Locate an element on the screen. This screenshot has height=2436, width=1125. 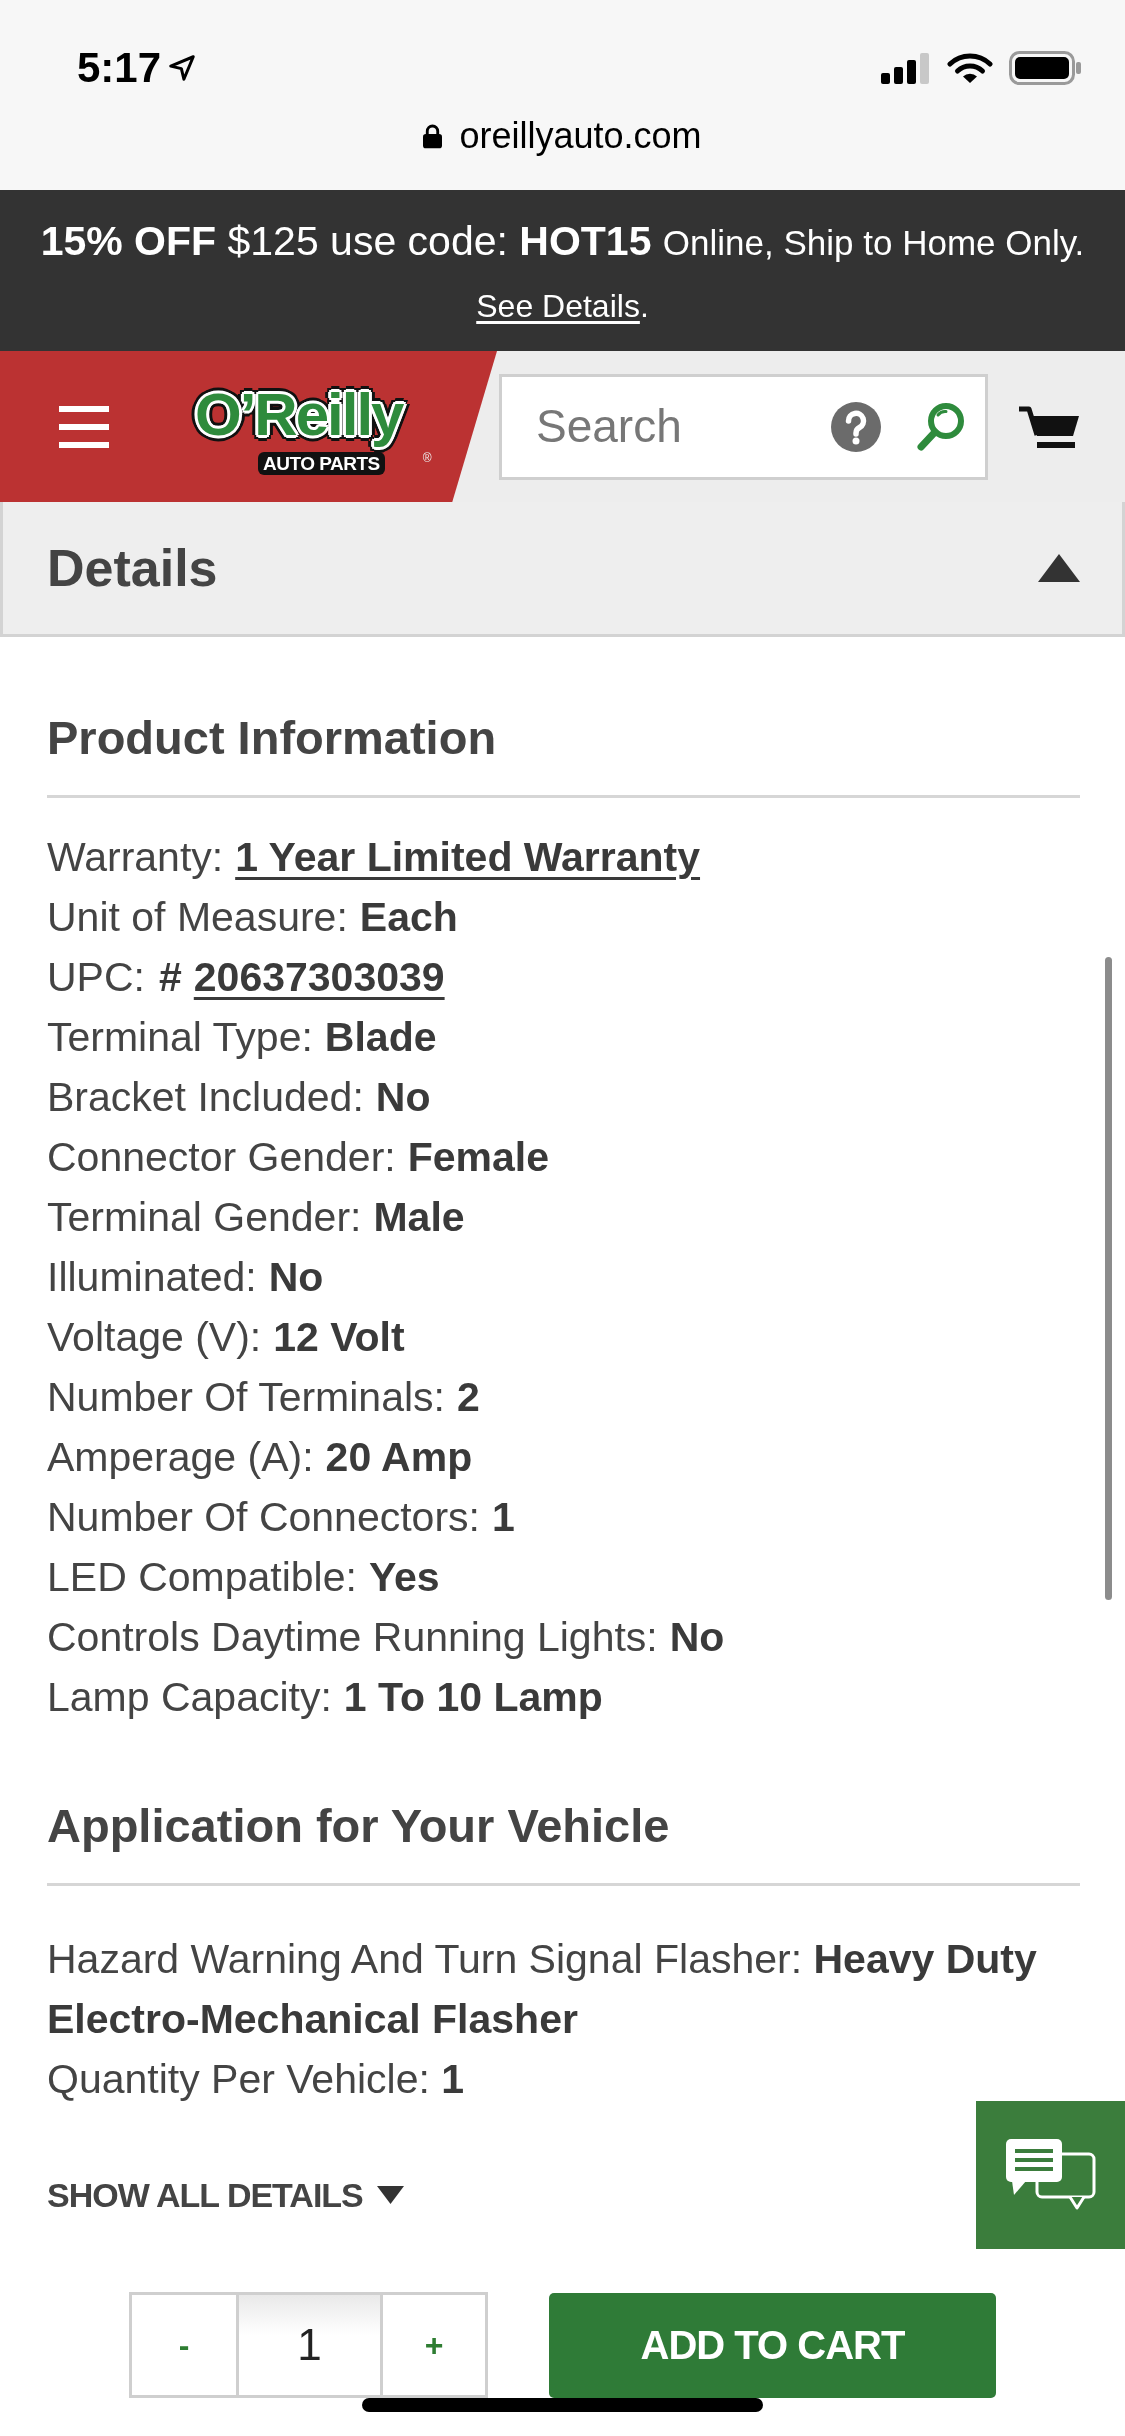
spec-value: 12 Volt is located at coordinates (339, 1337).